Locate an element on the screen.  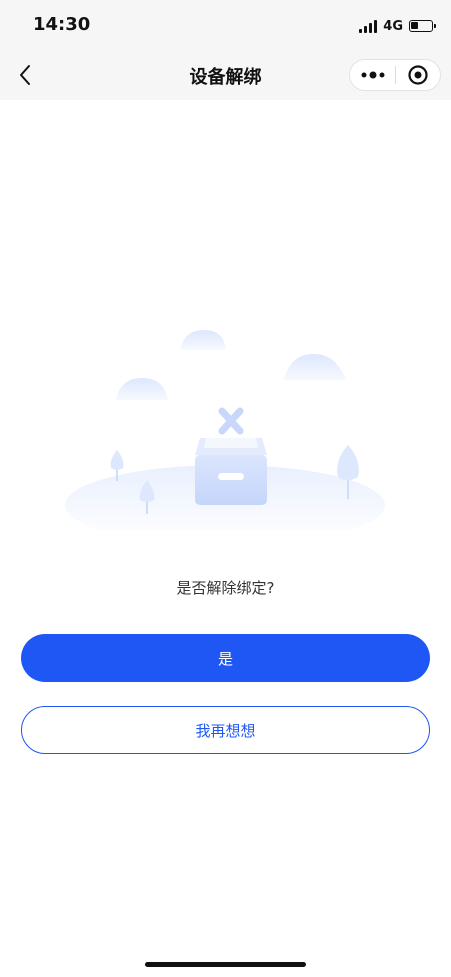
status-time: 14:30 is located at coordinates (62, 24).